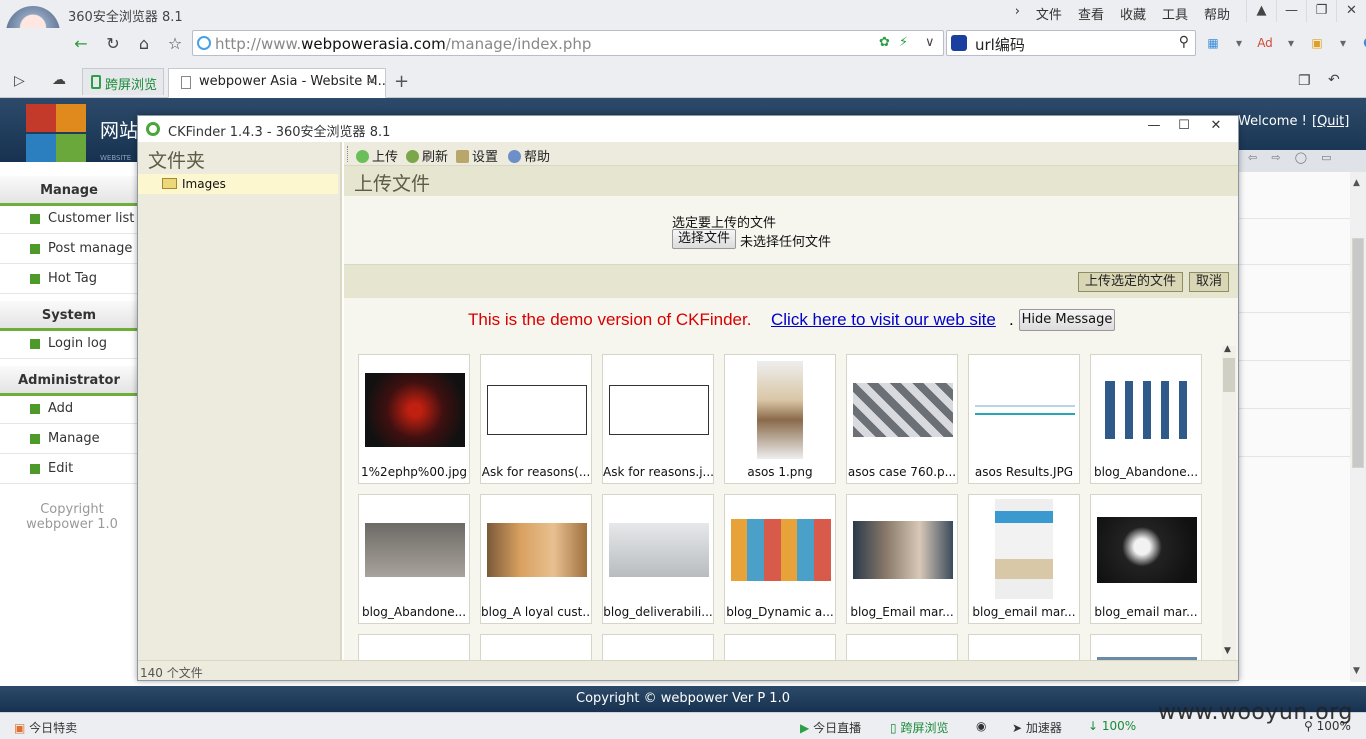  Describe the element at coordinates (477, 155) in the screenshot. I see `settings-button: 设置` at that location.